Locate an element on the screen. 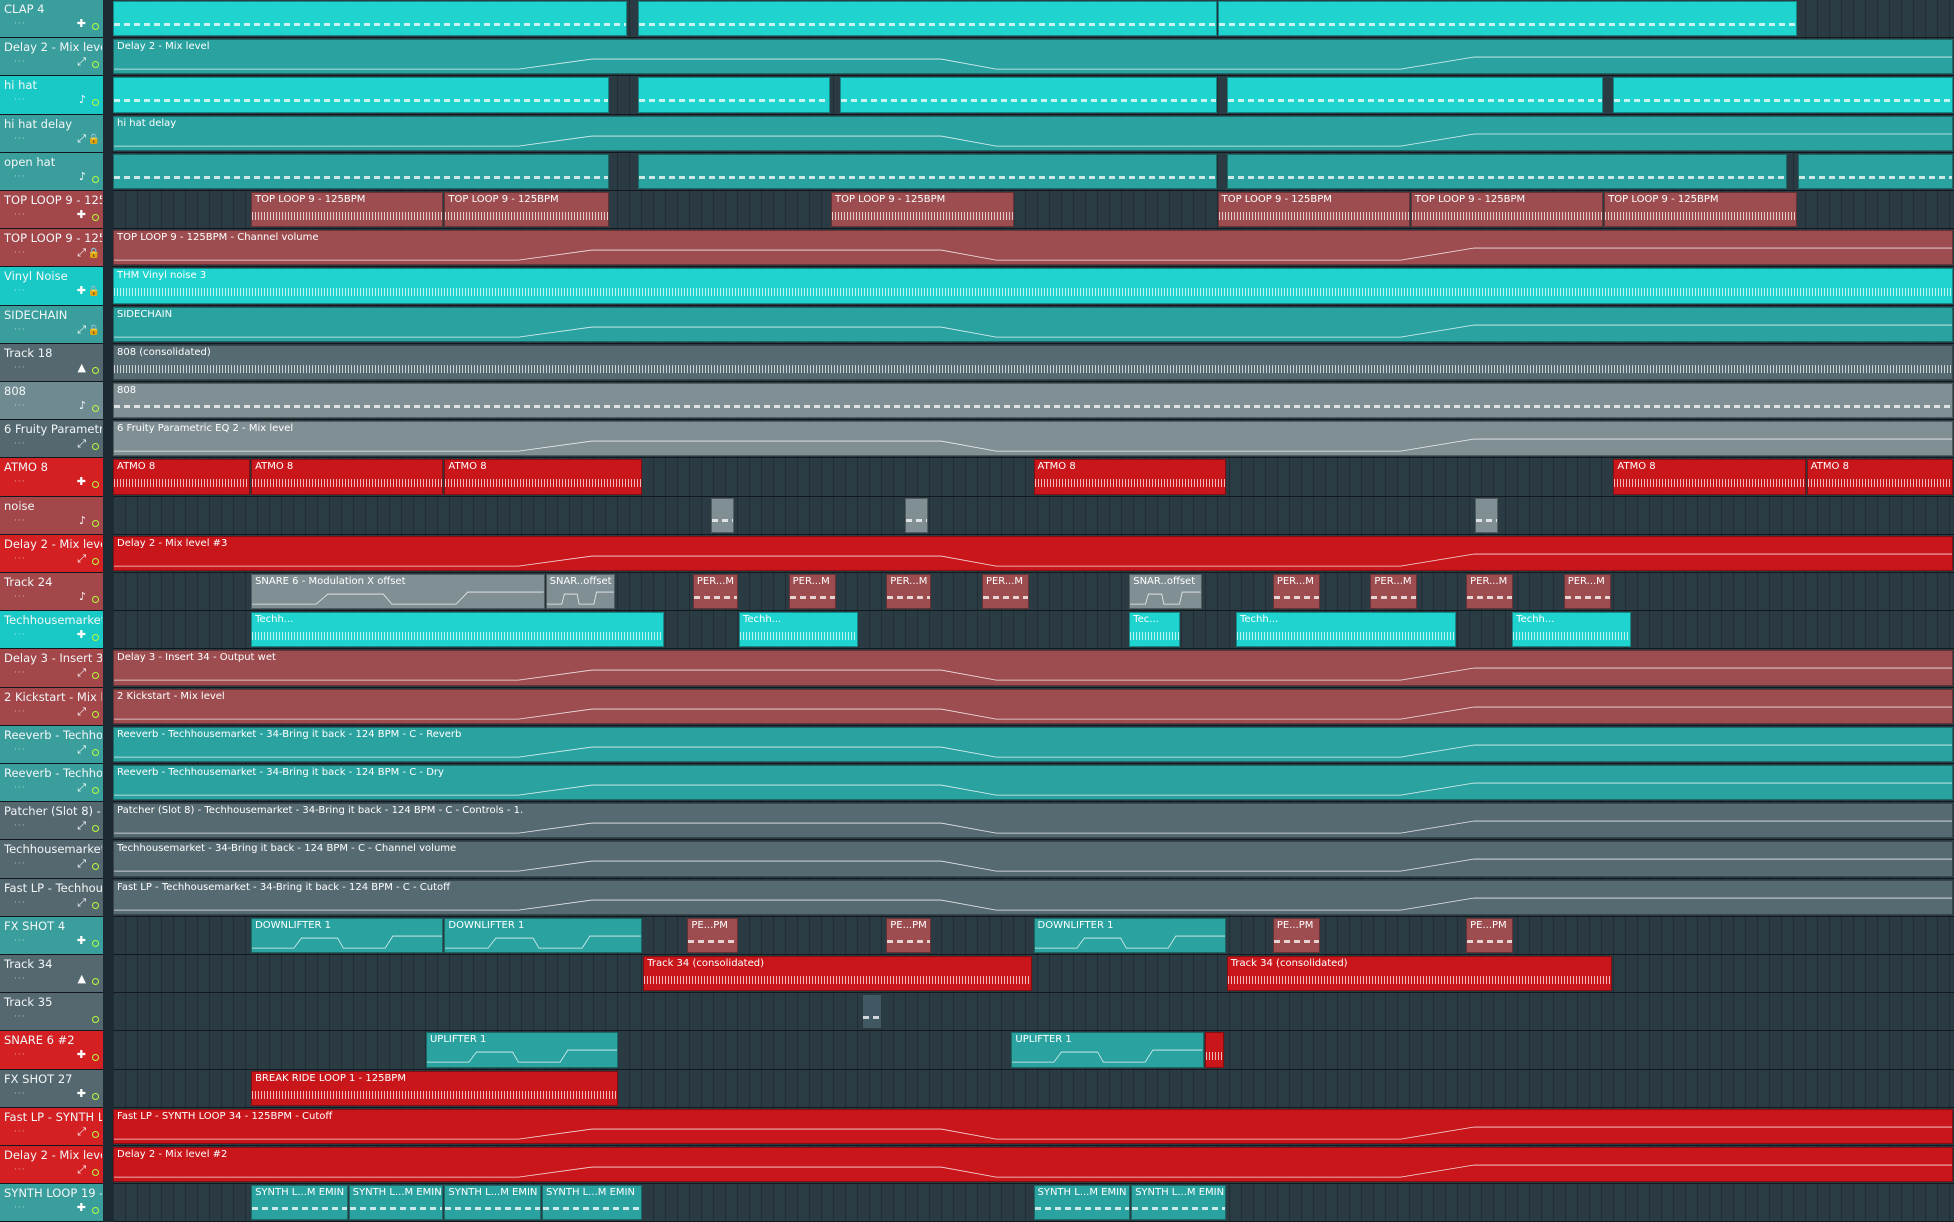 This screenshot has width=1954, height=1222. track-lane: 6 Fruity Parametric EQ 2 - Mix level is located at coordinates (1033, 439).